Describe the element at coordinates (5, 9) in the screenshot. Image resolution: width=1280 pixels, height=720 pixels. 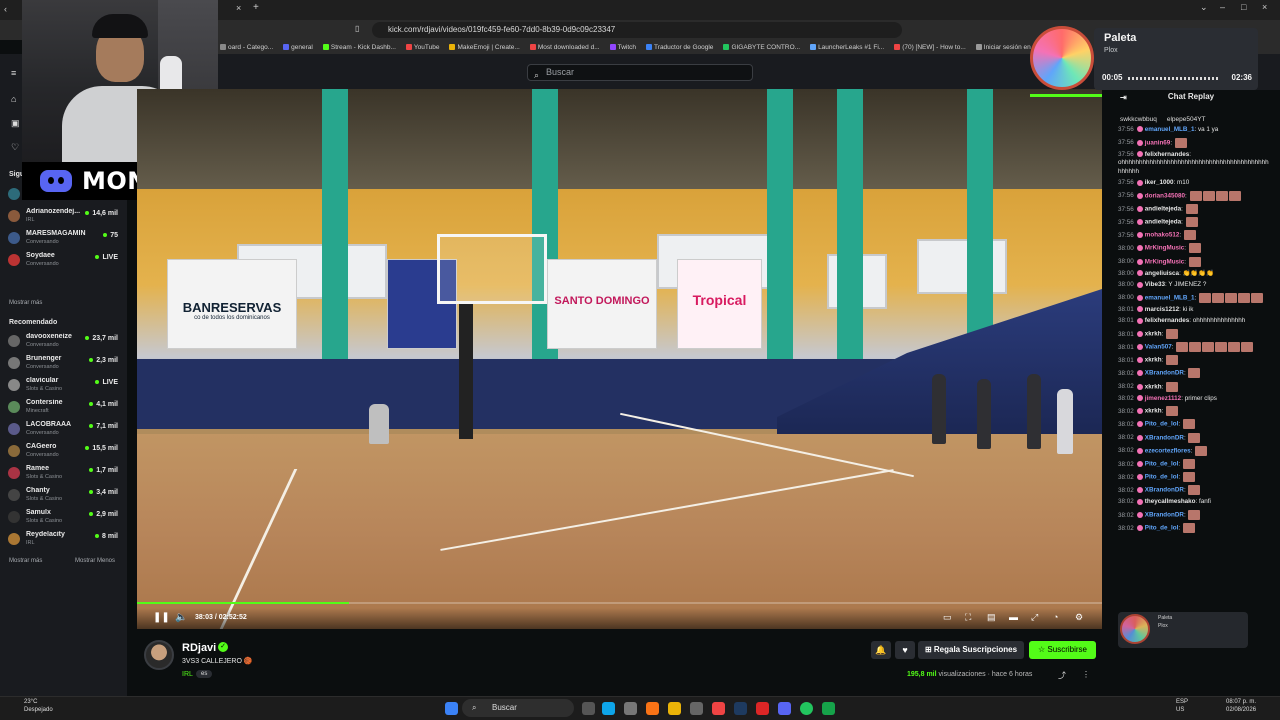
I see `back-icon: ‹` at that location.